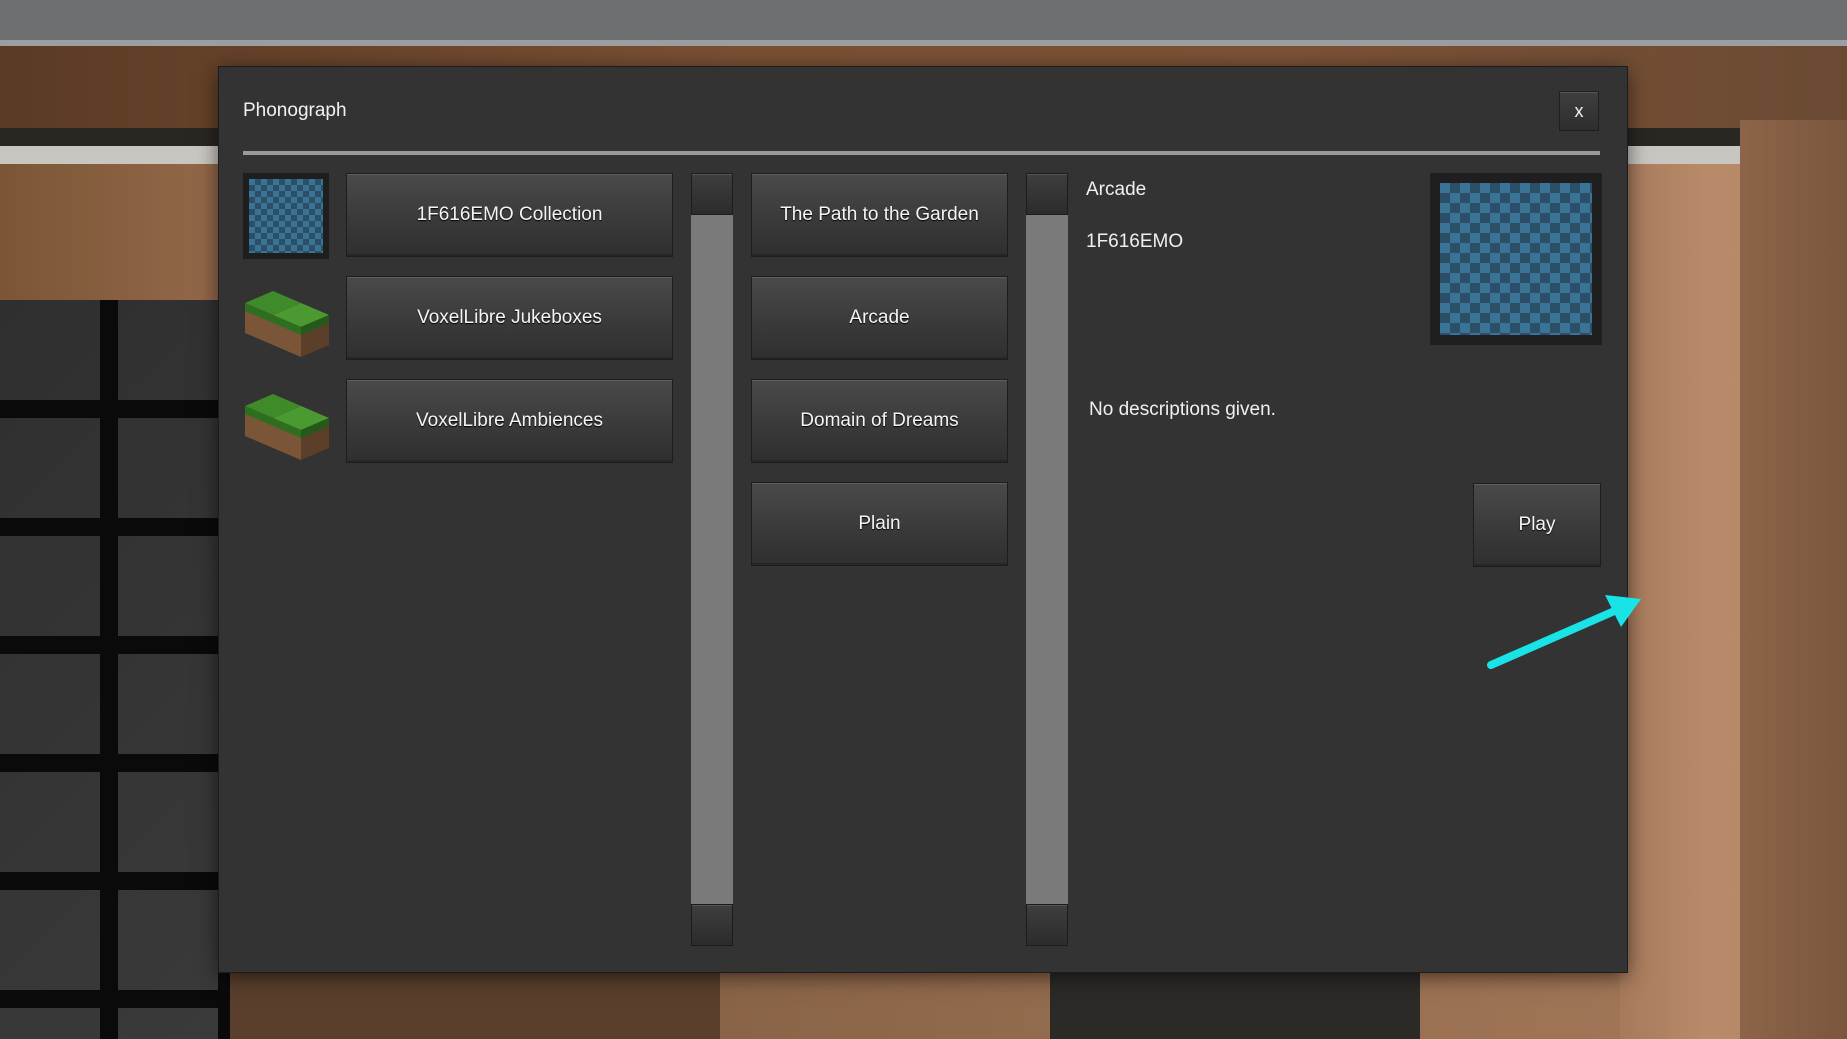 This screenshot has width=1847, height=1039. What do you see at coordinates (879, 524) in the screenshot?
I see `song-button-plain: Plain` at bounding box center [879, 524].